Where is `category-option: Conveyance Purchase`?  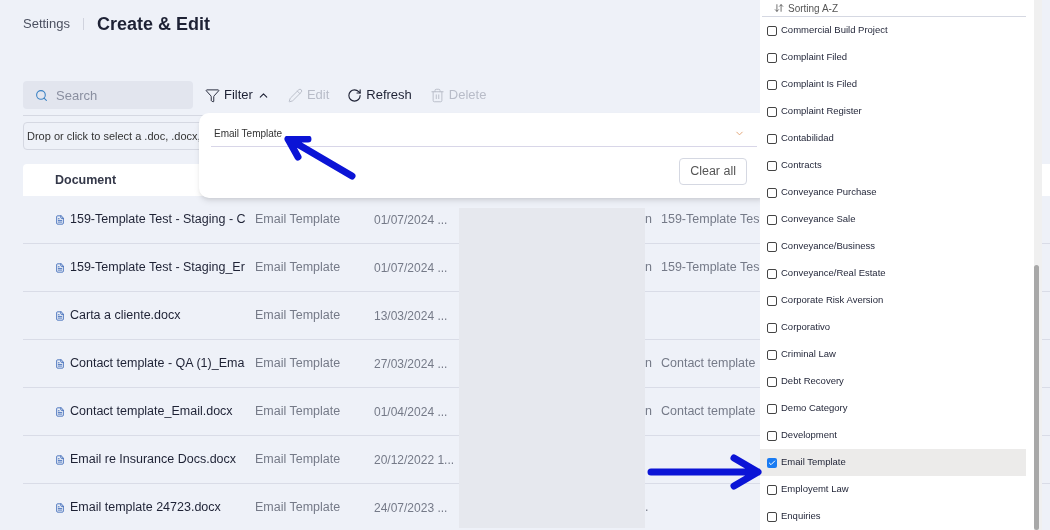 category-option: Conveyance Purchase is located at coordinates (893, 192).